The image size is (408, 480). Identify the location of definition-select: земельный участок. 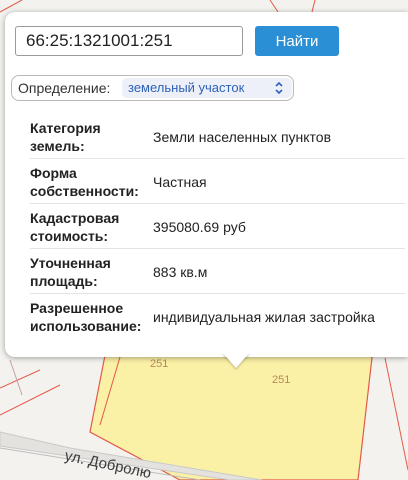
(207, 88).